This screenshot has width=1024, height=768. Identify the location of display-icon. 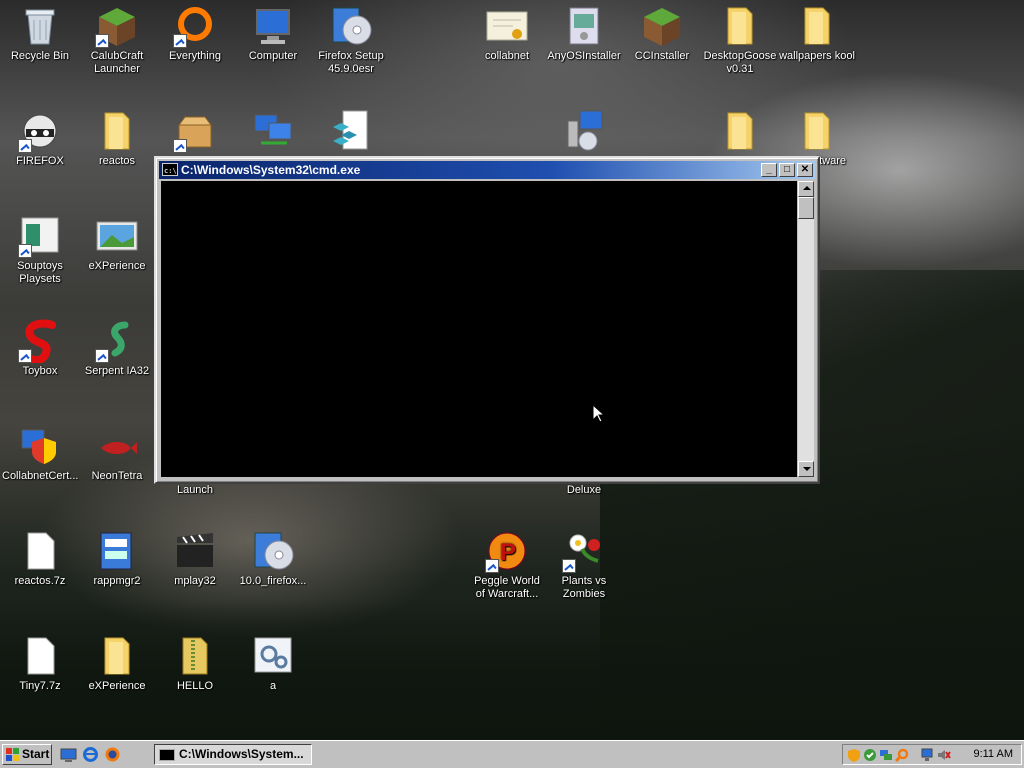
(928, 755).